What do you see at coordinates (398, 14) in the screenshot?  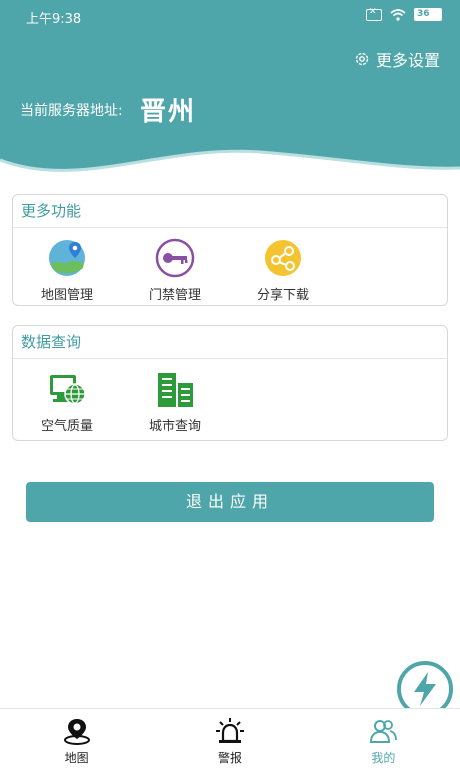 I see `wifi-icon` at bounding box center [398, 14].